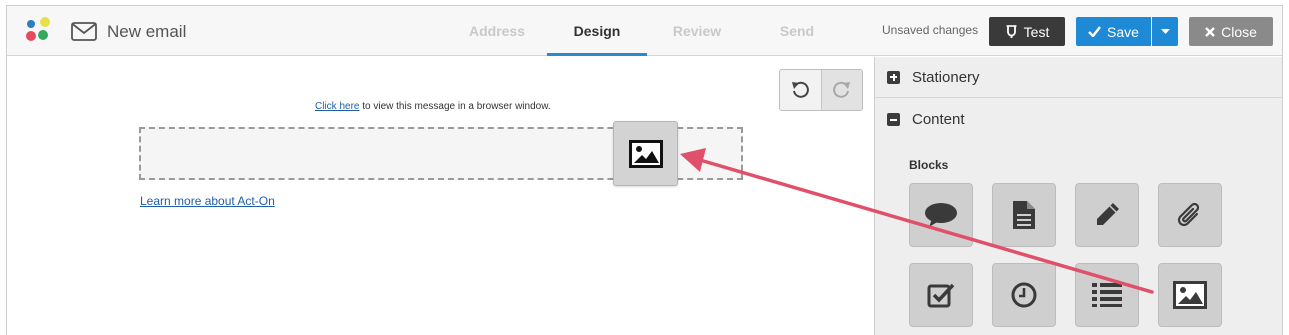 The width and height of the screenshot is (1289, 335). I want to click on dragged-image-block, so click(645, 153).